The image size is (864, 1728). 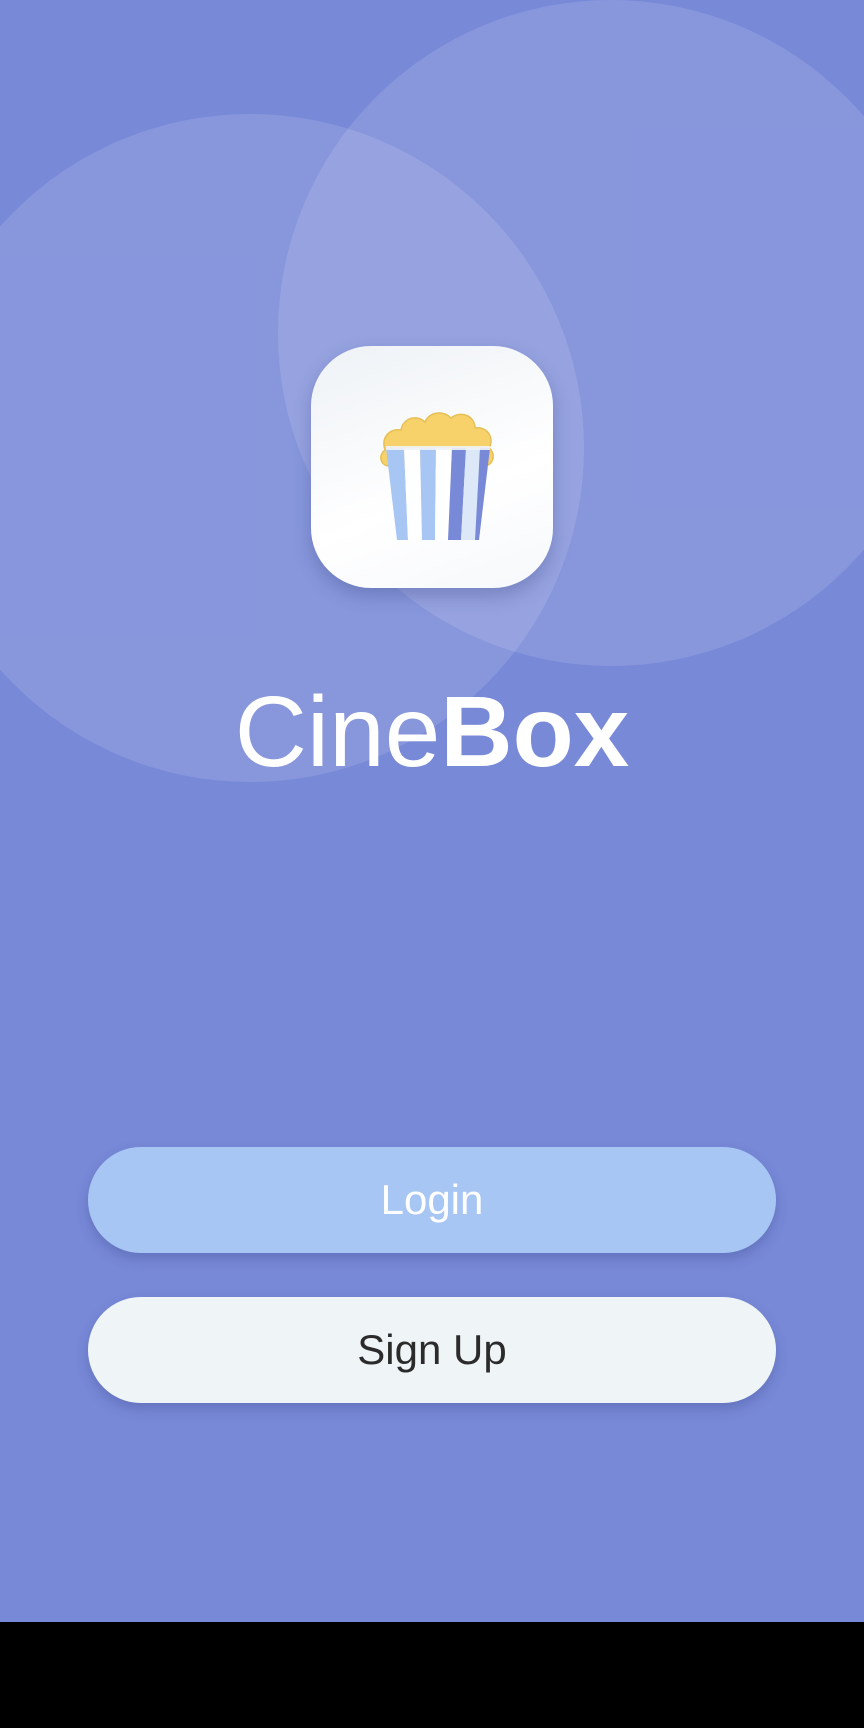 I want to click on app-title-light: Cine, so click(x=337, y=732).